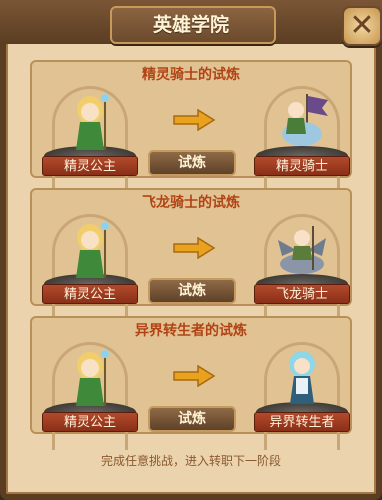 This screenshot has width=382, height=500. What do you see at coordinates (302, 250) in the screenshot?
I see `dragon-knight-portrait` at bounding box center [302, 250].